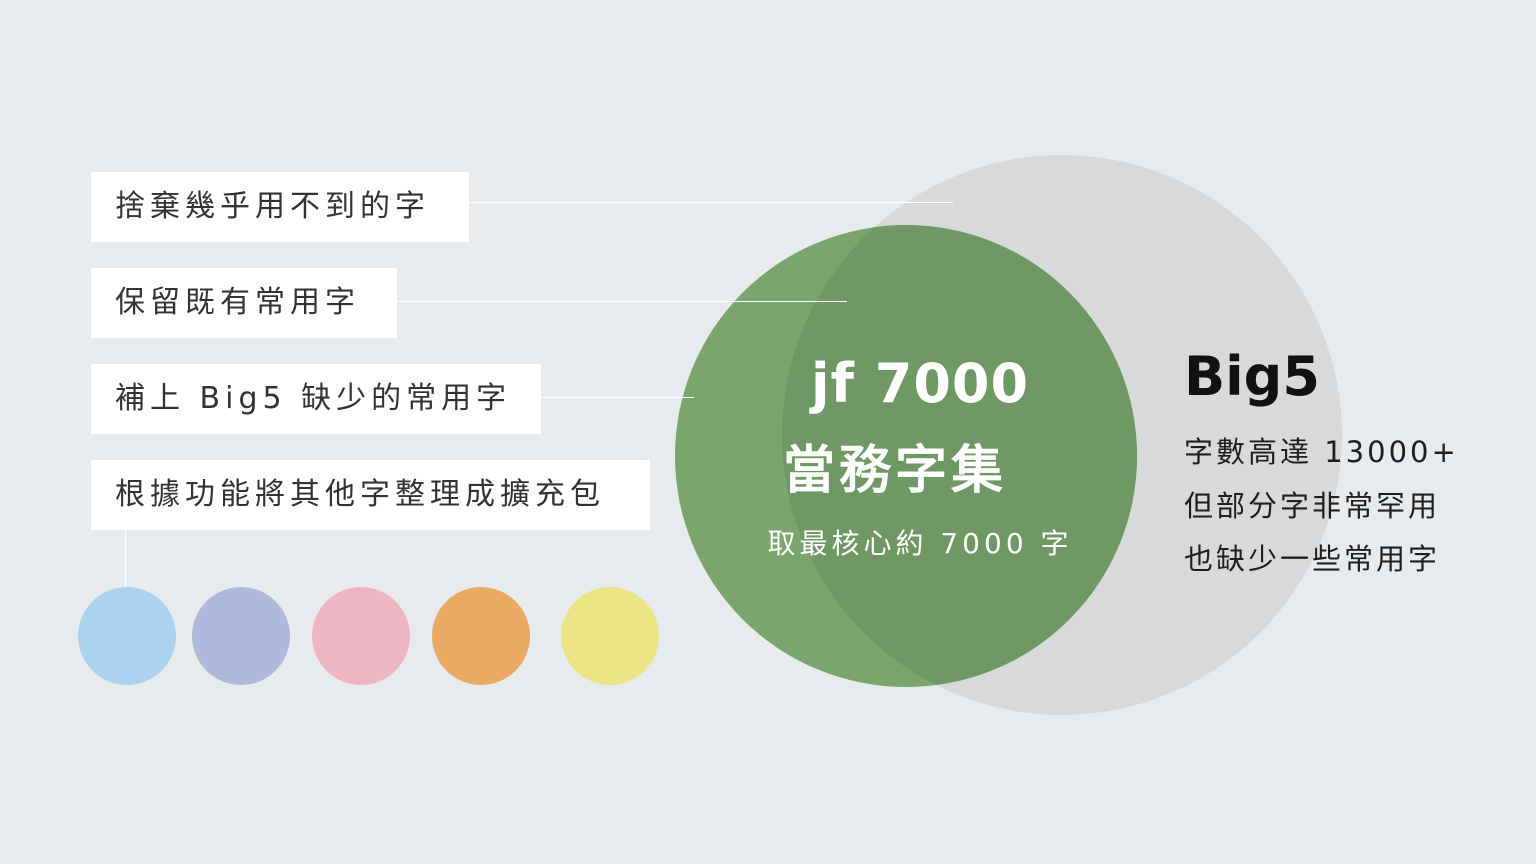 Image resolution: width=1536 pixels, height=864 pixels. I want to click on big5-description-line: 字數高達 13000+, so click(1321, 452).